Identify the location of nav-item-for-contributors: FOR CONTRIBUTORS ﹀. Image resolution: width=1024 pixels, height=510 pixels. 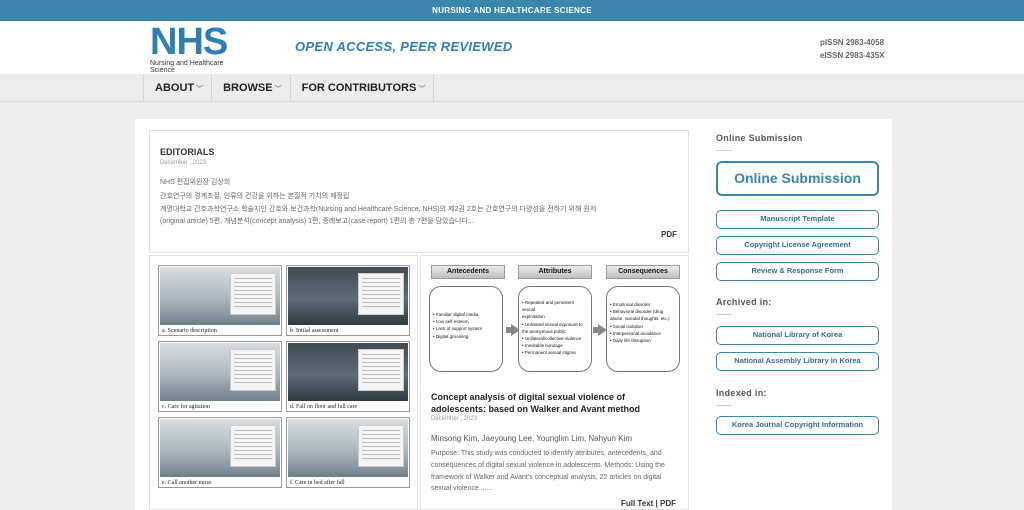
(361, 88).